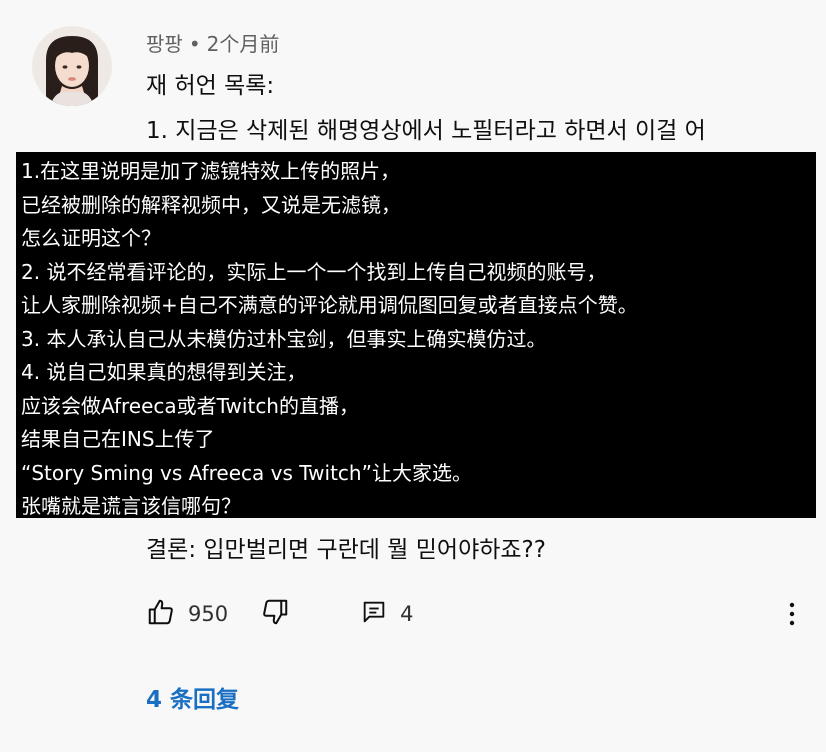 The image size is (826, 752). What do you see at coordinates (346, 550) in the screenshot?
I see `comment-conclusion: 결론: 입만벌리면 구란데 뭘 믿어야하죠??` at bounding box center [346, 550].